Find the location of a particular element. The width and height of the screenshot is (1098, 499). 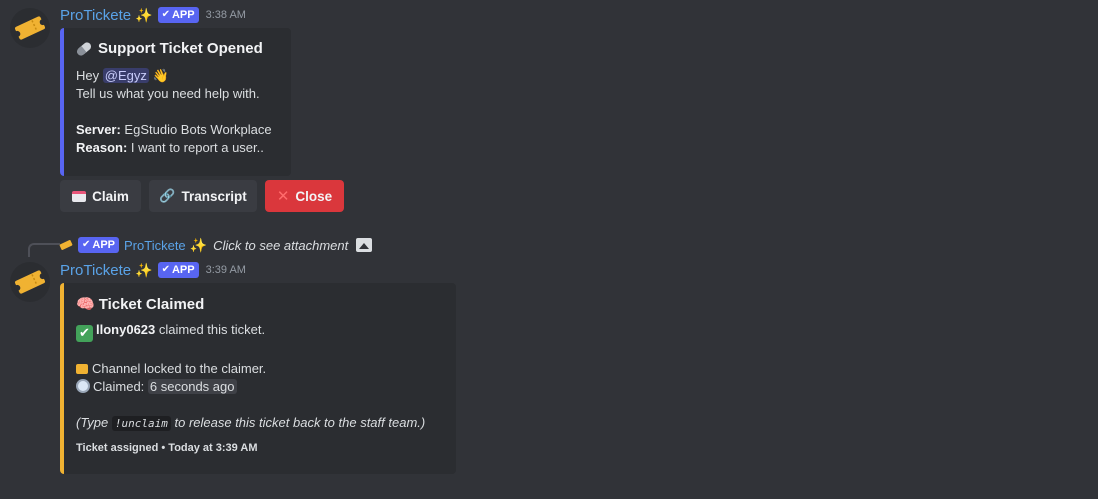

x-icon: ✕ is located at coordinates (283, 196).